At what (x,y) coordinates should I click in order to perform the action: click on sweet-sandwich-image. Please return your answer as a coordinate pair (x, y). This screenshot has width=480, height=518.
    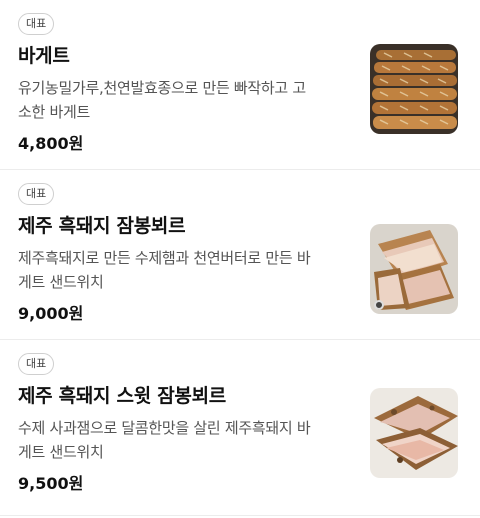
    Looking at the image, I should click on (414, 433).